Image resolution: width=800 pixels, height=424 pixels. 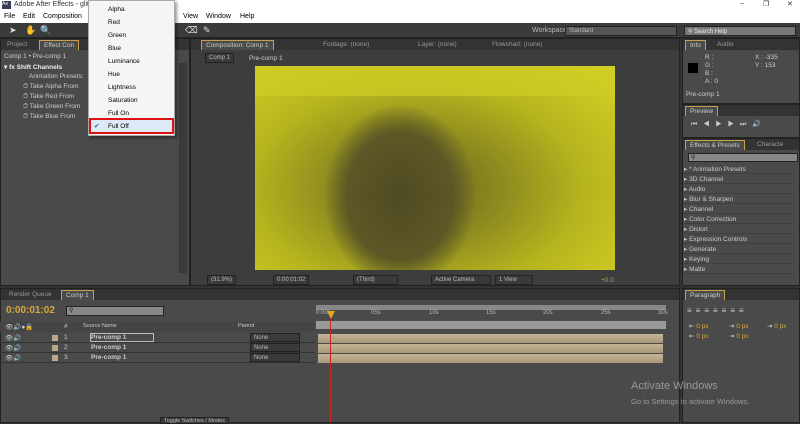 I want to click on effect-category: ▸ Keying, so click(x=739, y=259).